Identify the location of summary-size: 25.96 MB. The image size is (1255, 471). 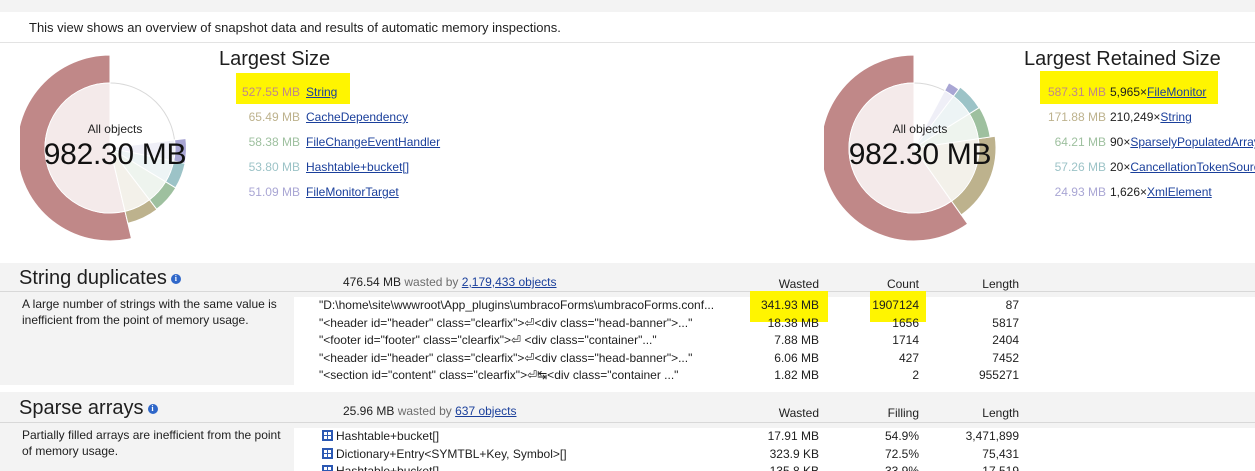
(369, 411).